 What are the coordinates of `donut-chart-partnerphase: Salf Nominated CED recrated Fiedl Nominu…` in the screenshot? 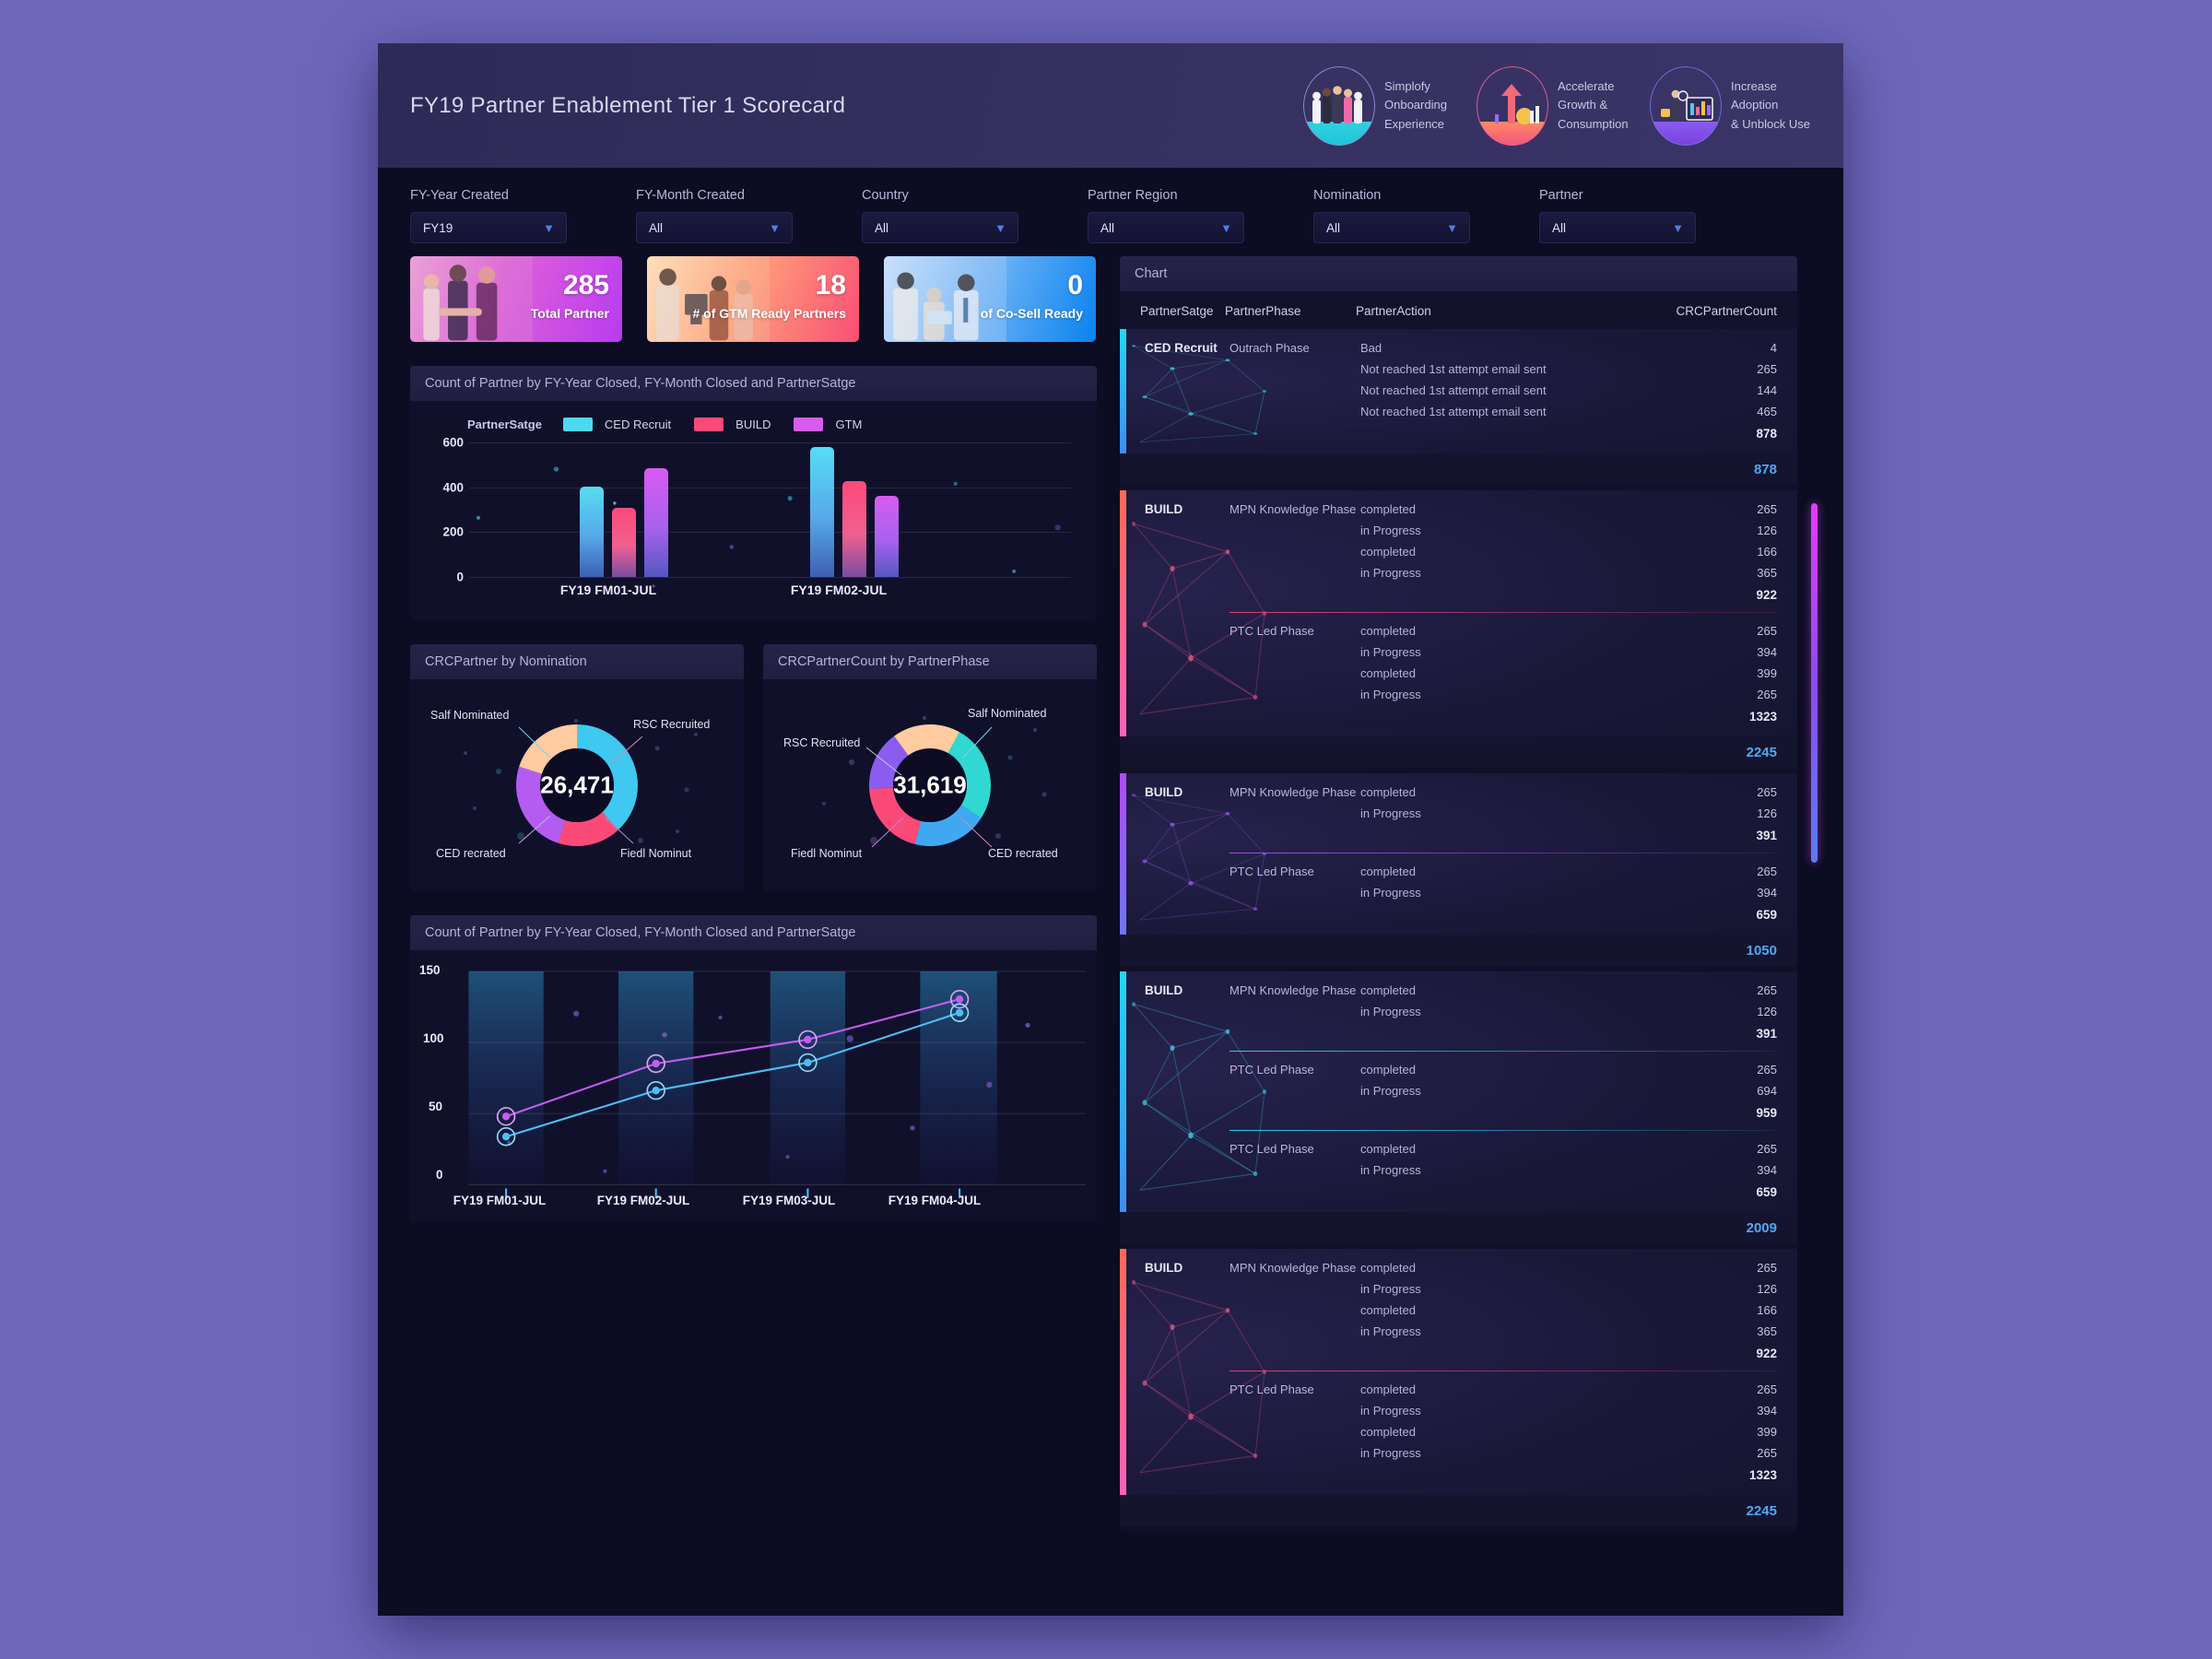 It's located at (930, 785).